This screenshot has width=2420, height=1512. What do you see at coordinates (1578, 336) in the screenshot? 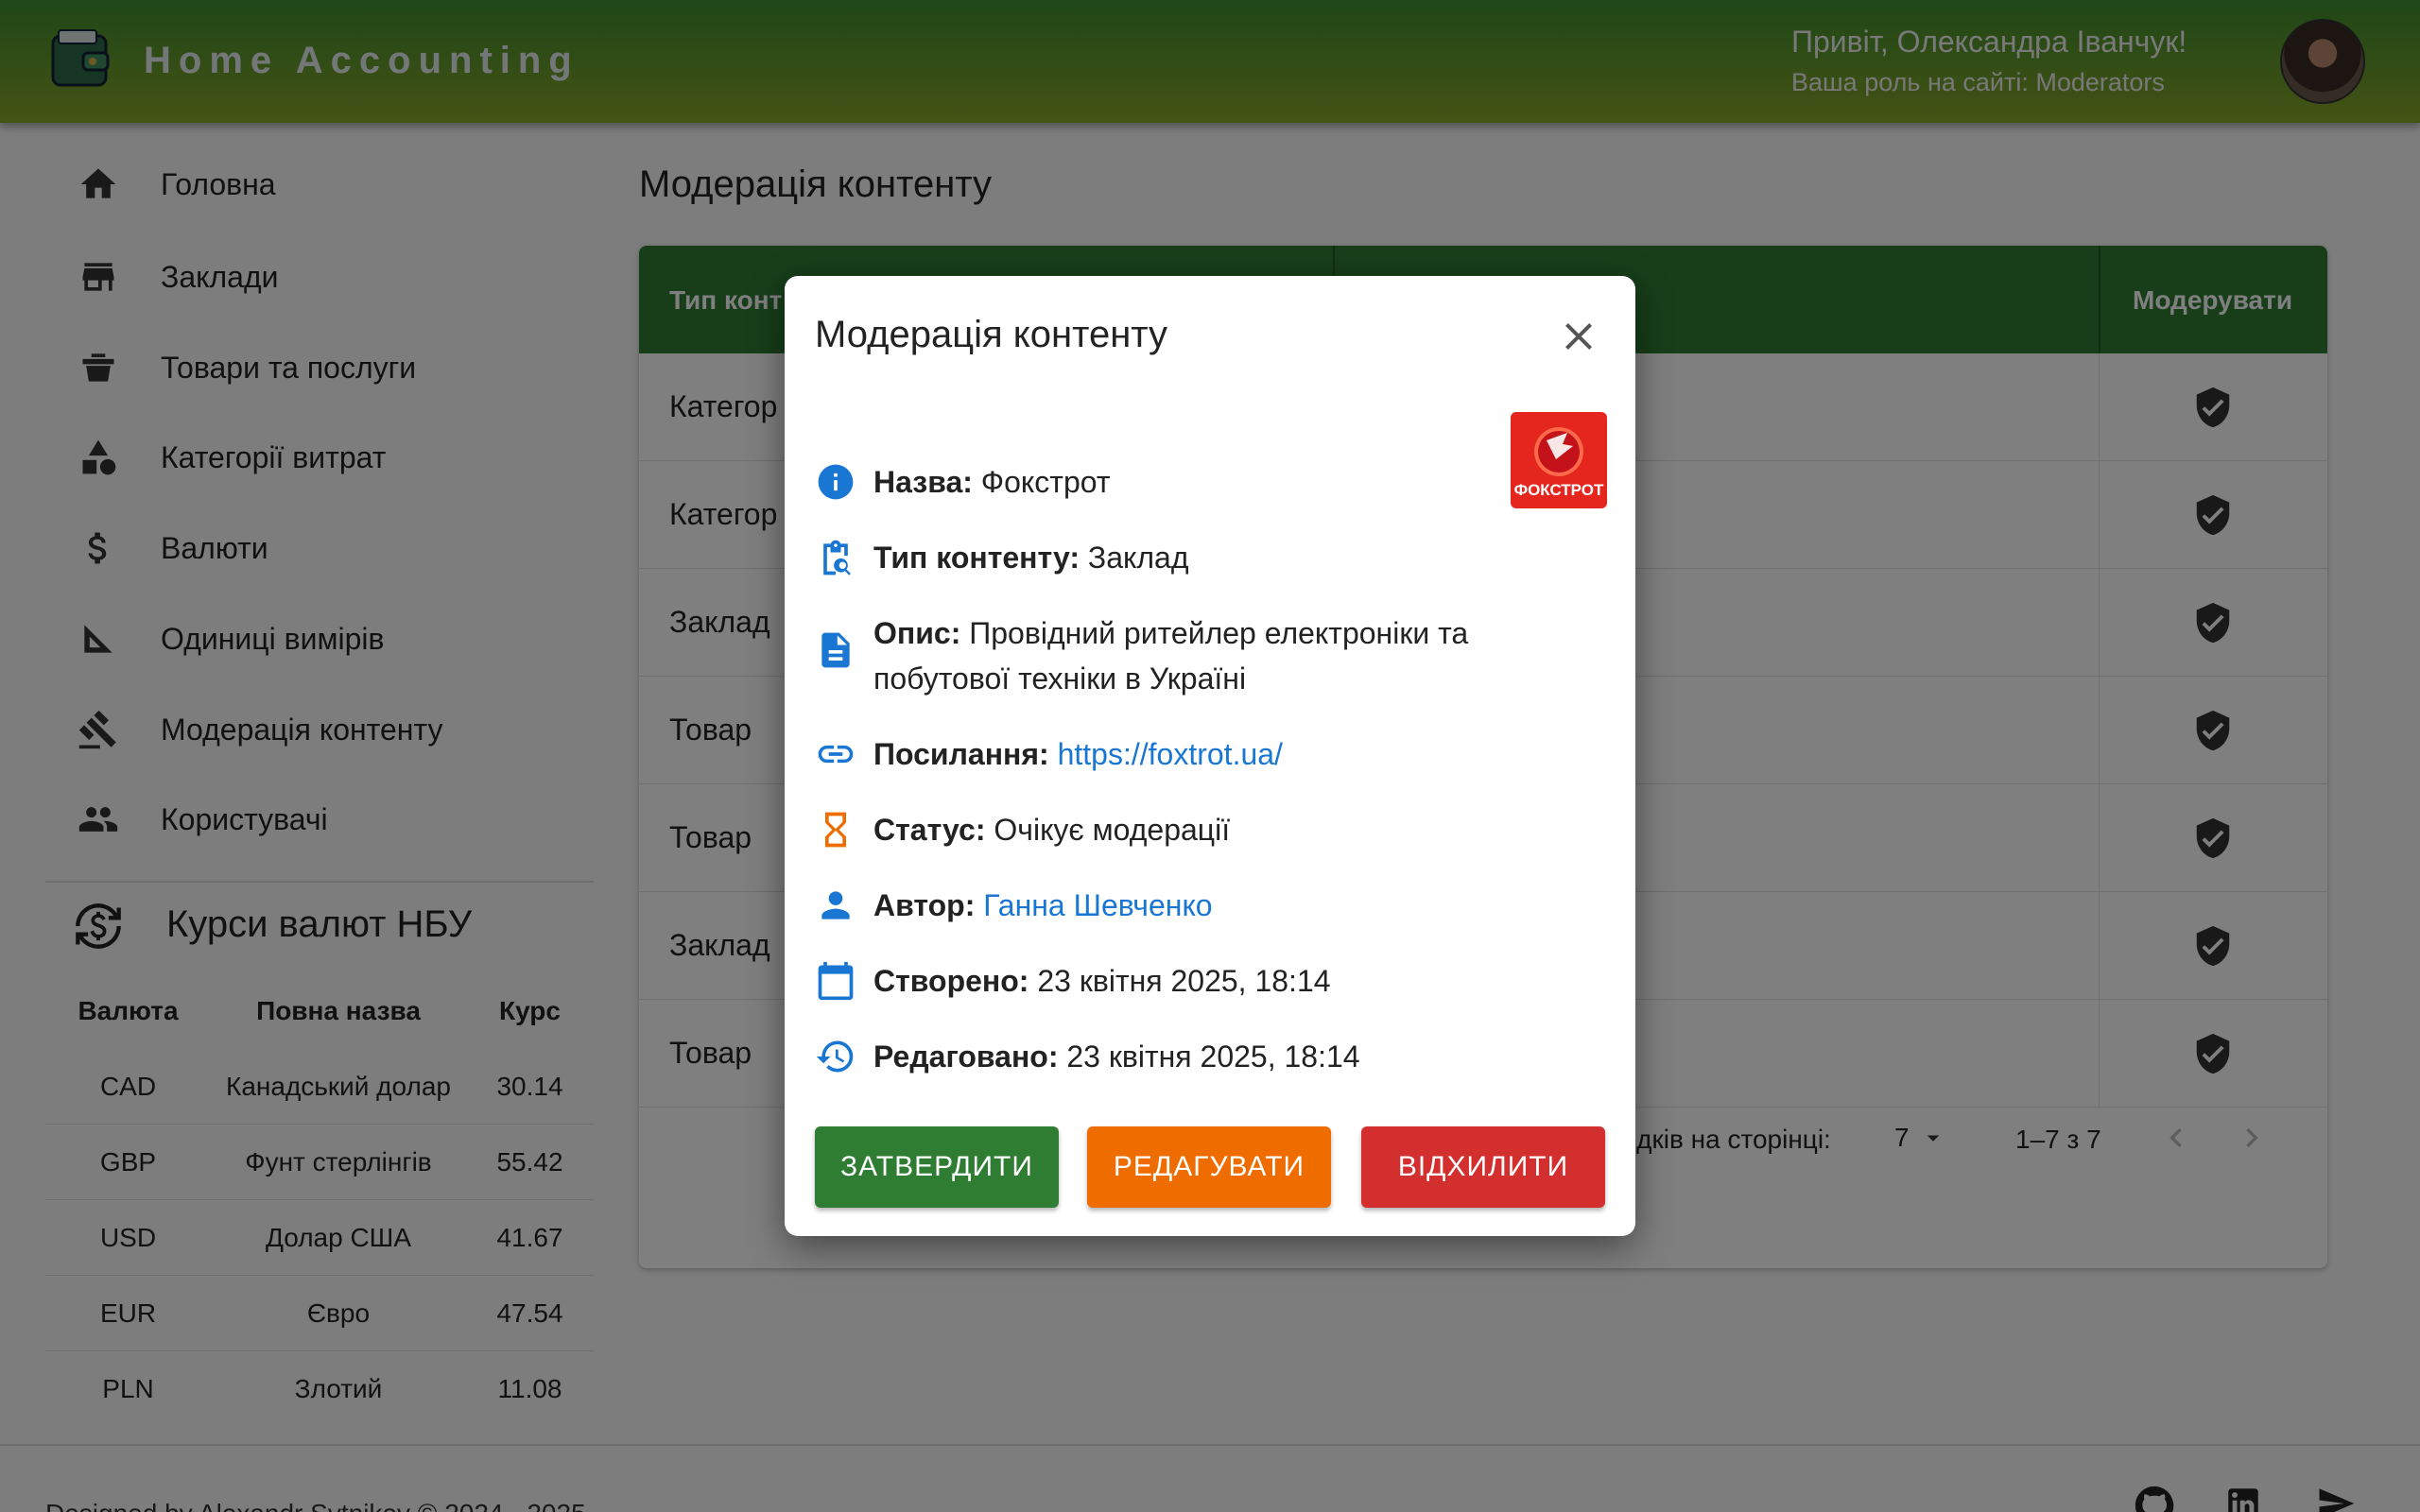
I see `close-icon` at bounding box center [1578, 336].